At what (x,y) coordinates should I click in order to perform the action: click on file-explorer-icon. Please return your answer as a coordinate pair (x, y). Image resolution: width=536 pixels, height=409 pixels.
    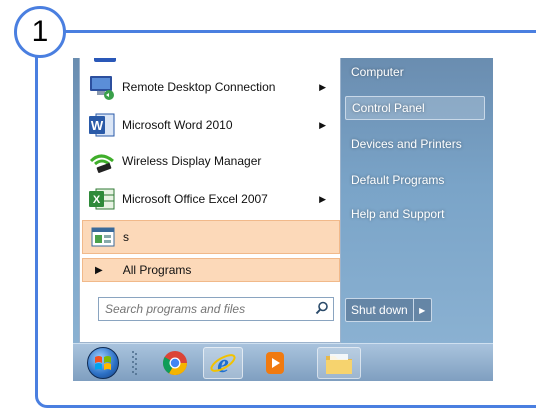
    Looking at the image, I should click on (339, 363).